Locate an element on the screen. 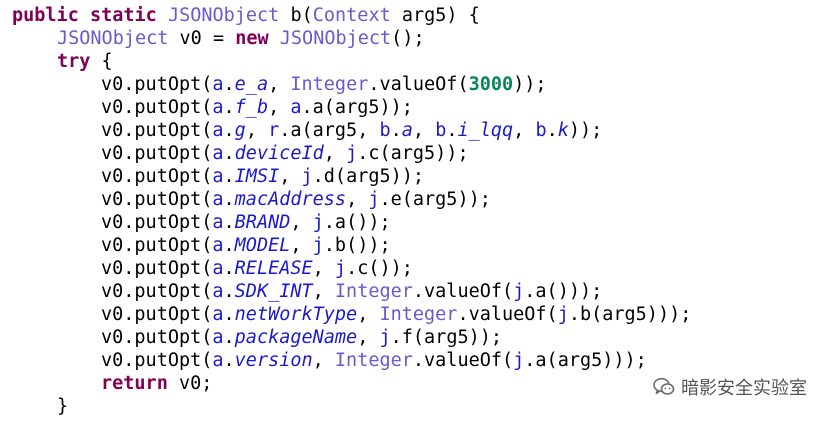  code-token: } is located at coordinates (63, 406).